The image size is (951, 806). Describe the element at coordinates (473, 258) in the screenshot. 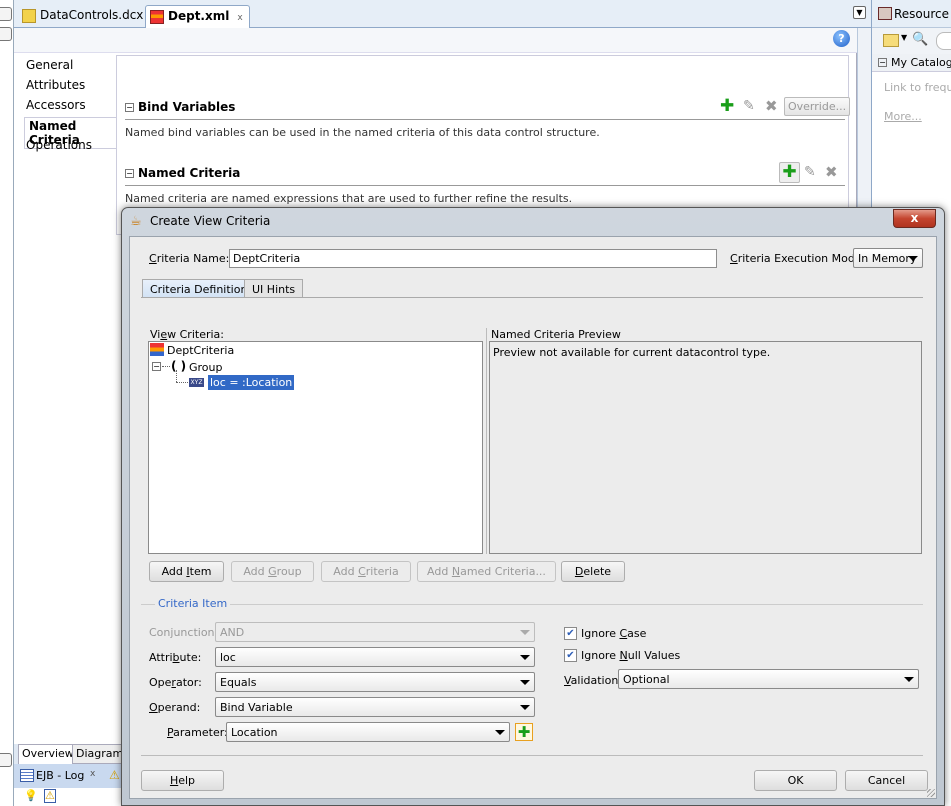

I see `criteria-name-input: DeptCriteria` at that location.